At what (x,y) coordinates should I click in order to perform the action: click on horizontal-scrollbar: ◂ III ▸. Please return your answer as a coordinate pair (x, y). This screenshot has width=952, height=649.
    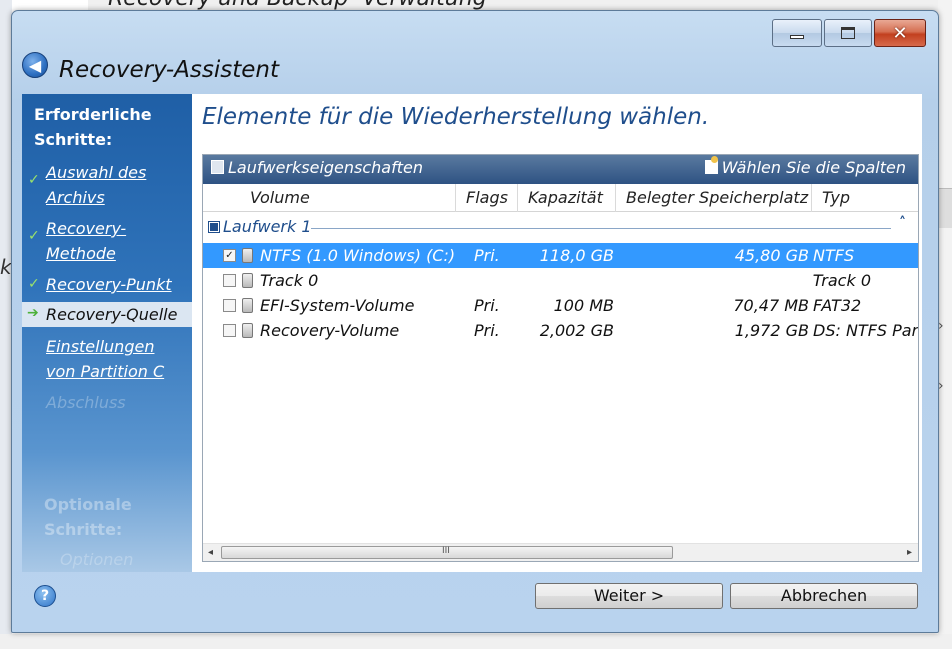
    Looking at the image, I should click on (560, 552).